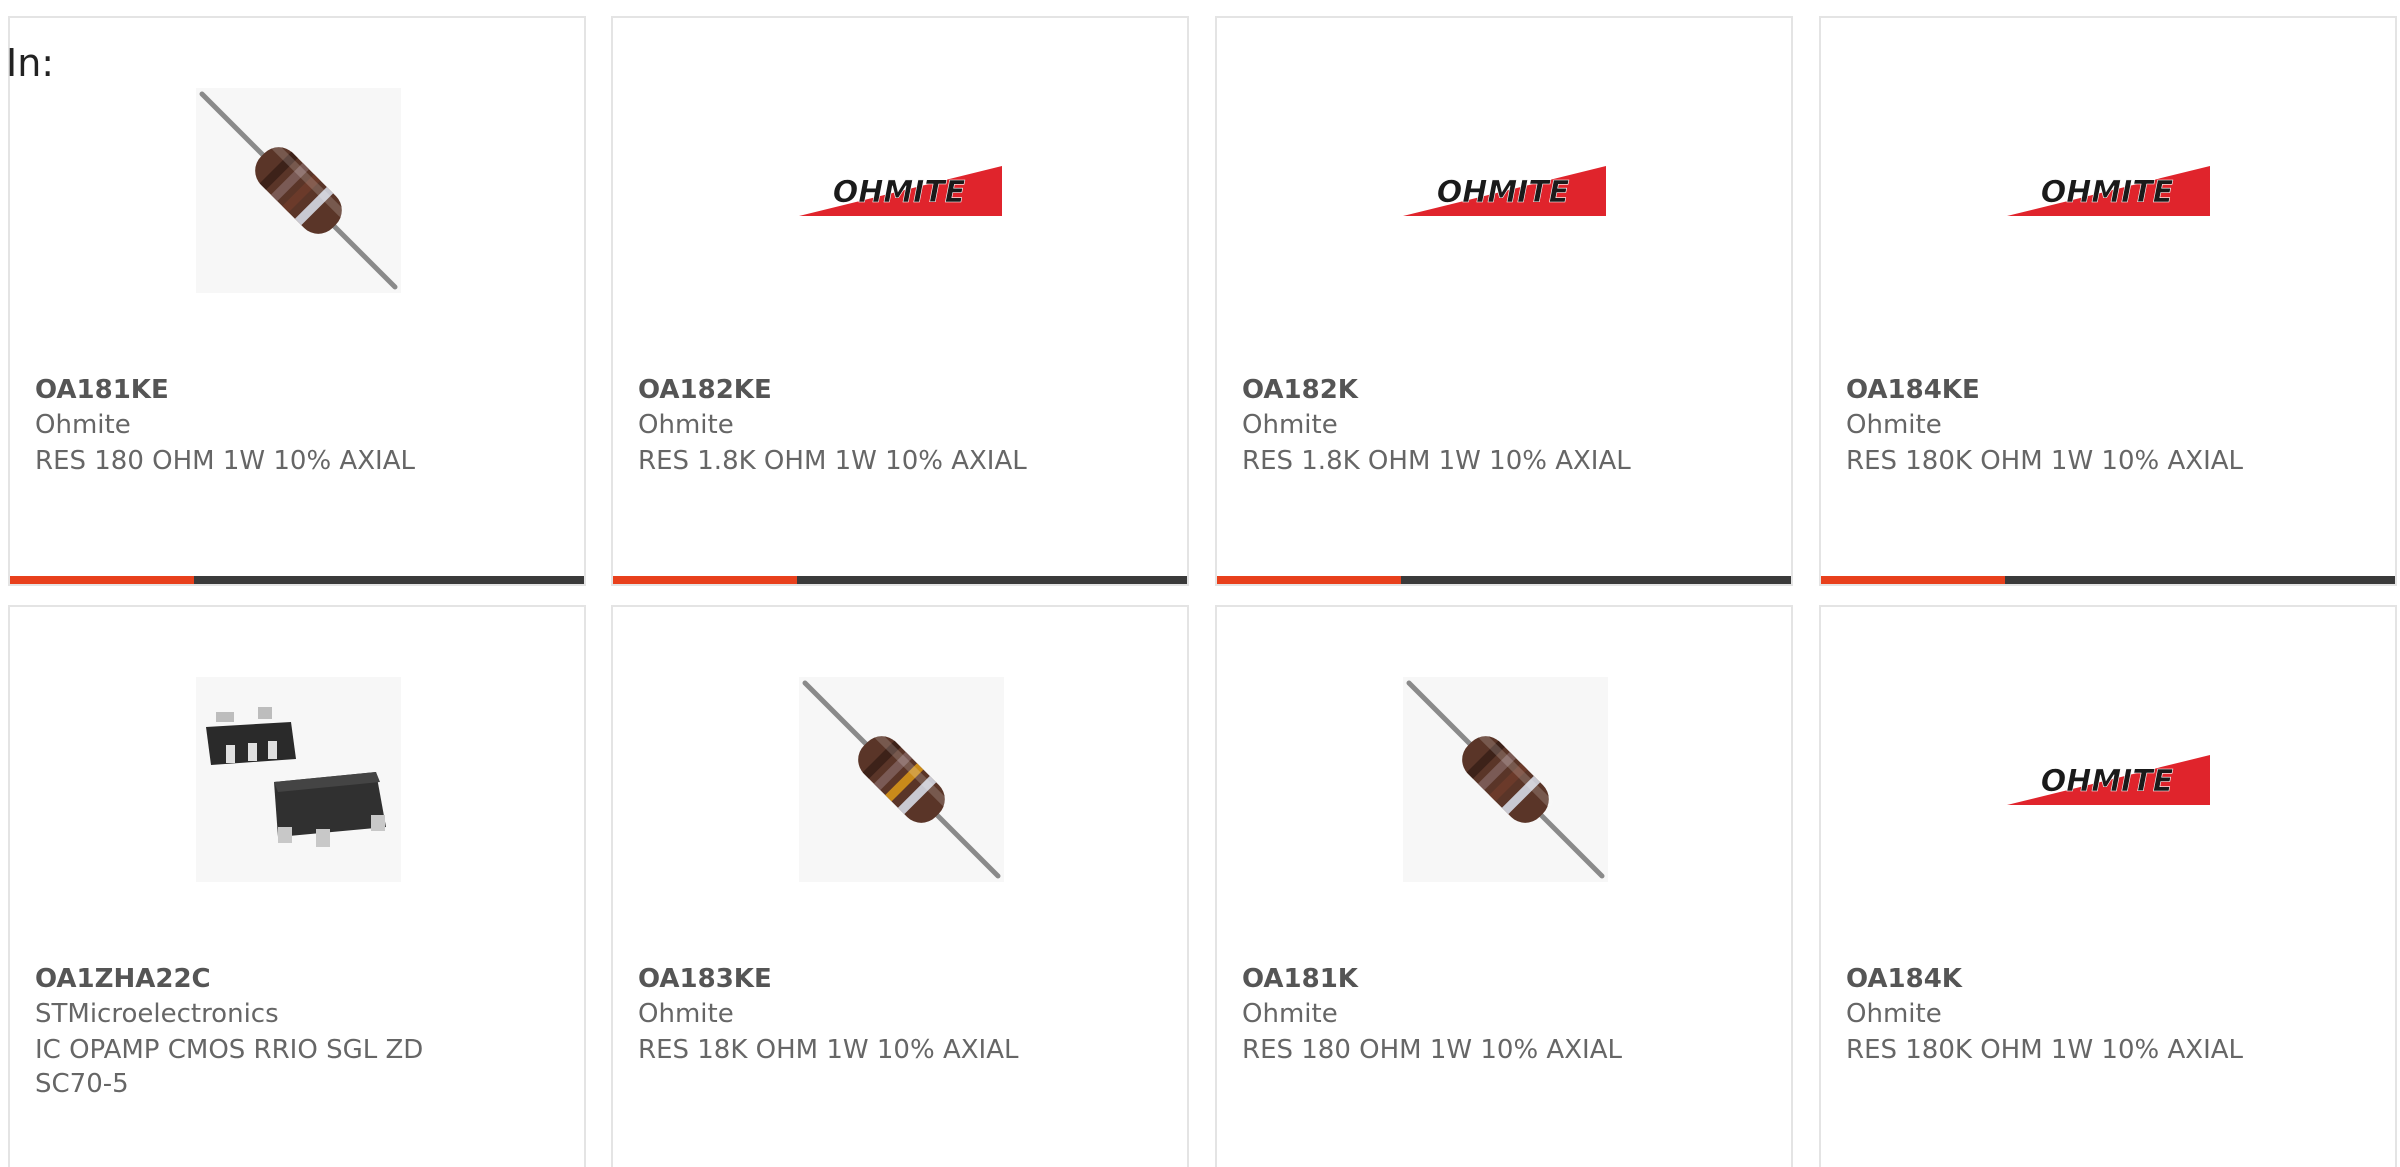  Describe the element at coordinates (1300, 390) in the screenshot. I see `product-part-number: OA182K` at that location.